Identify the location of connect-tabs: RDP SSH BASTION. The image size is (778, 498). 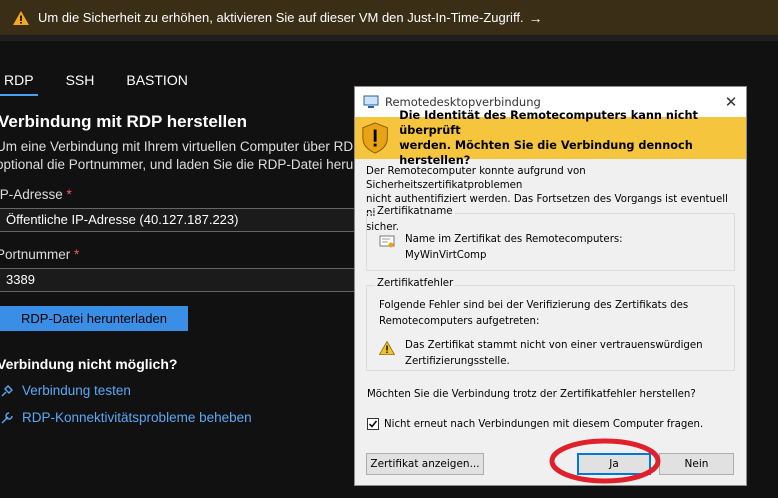
(96, 81).